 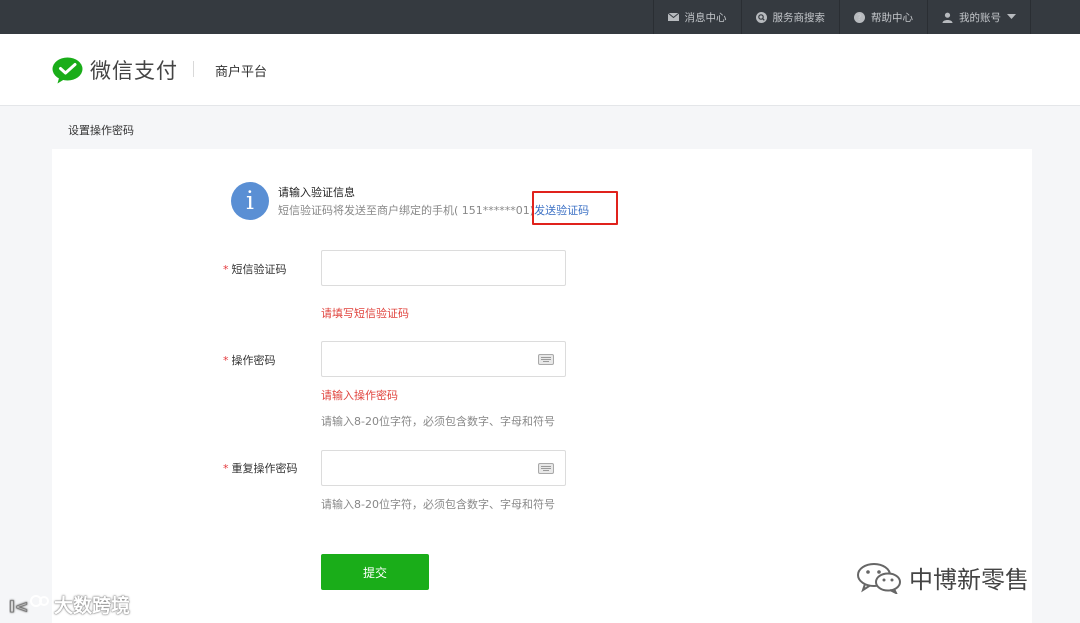 What do you see at coordinates (18, 606) in the screenshot?
I see `svg-text: I<` at bounding box center [18, 606].